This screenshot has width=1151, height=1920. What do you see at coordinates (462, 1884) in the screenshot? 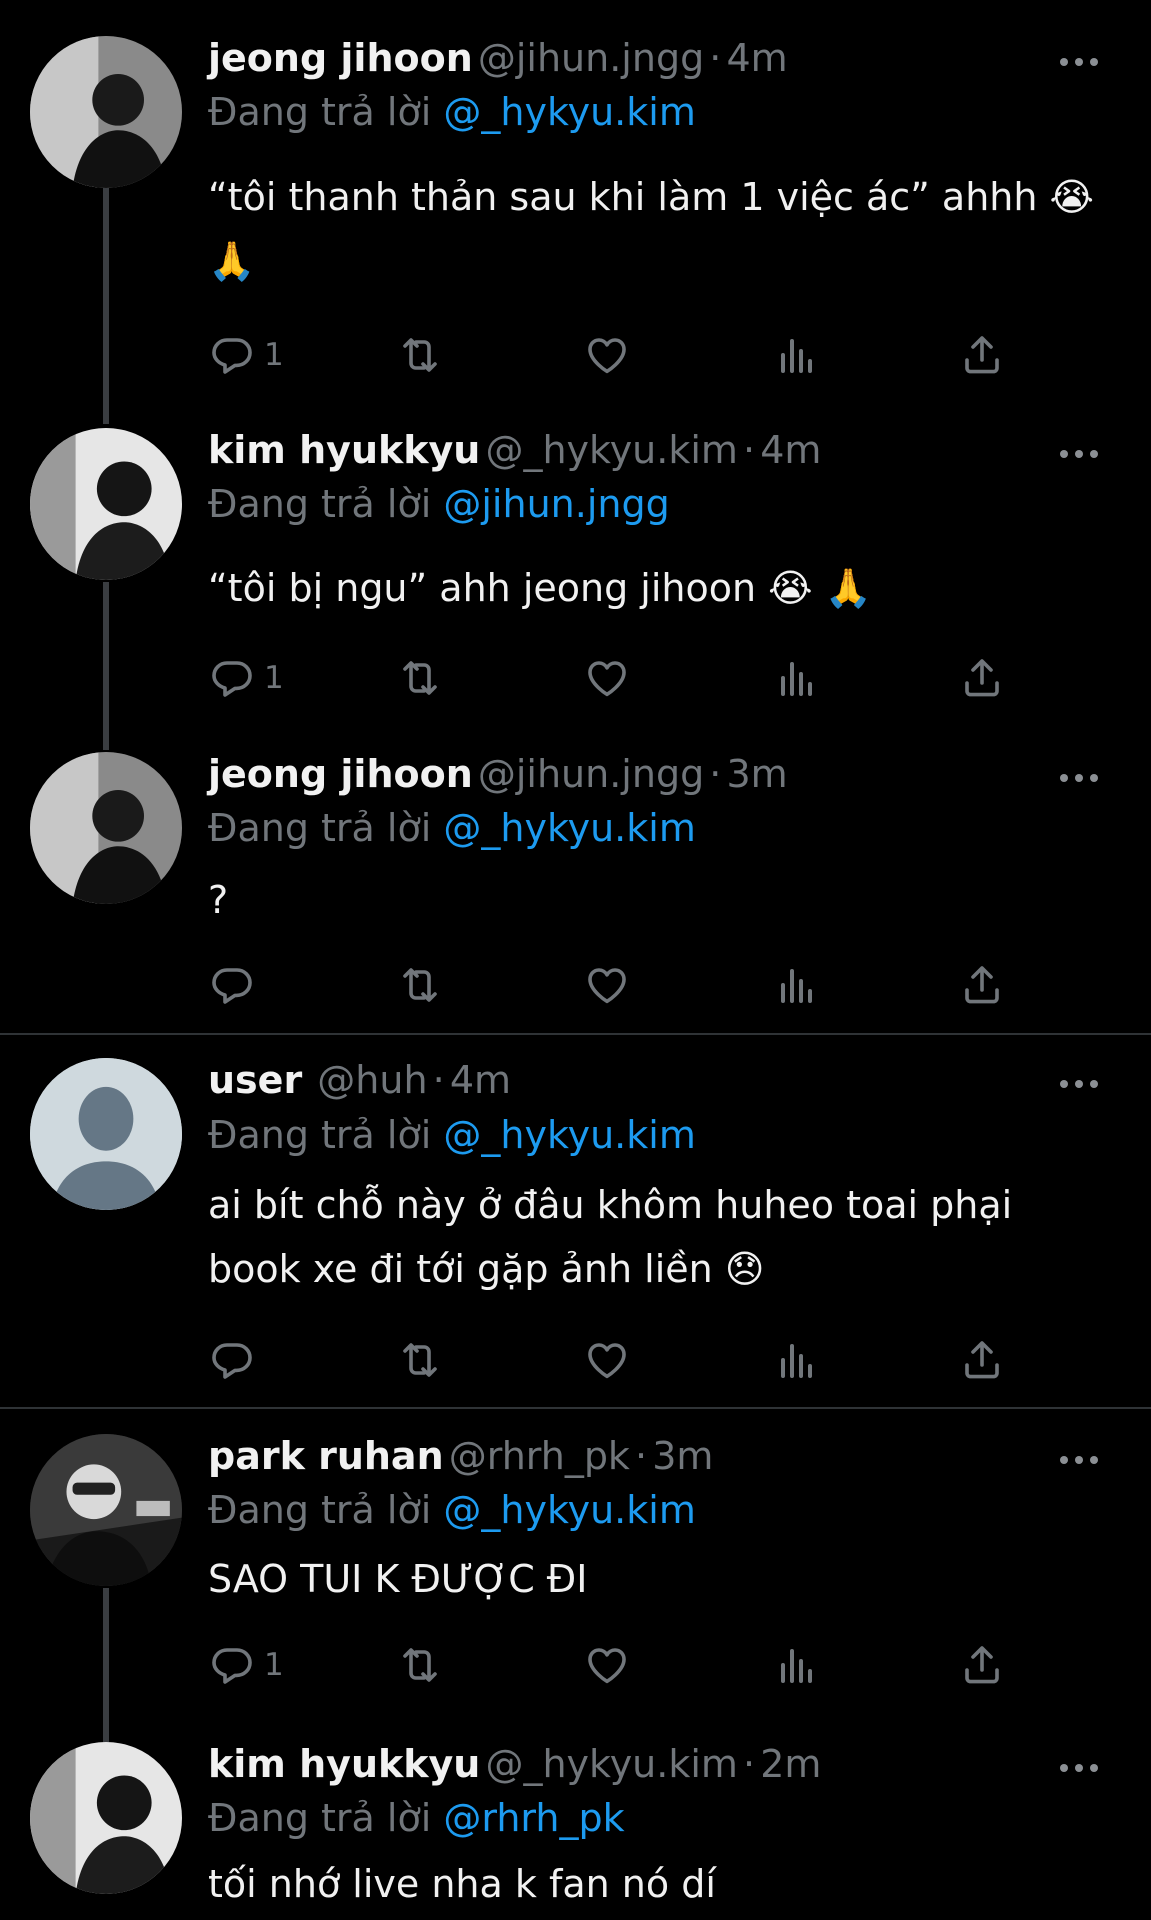
I see `tweet-text: tối nhớ live nha k fan nó dí` at bounding box center [462, 1884].